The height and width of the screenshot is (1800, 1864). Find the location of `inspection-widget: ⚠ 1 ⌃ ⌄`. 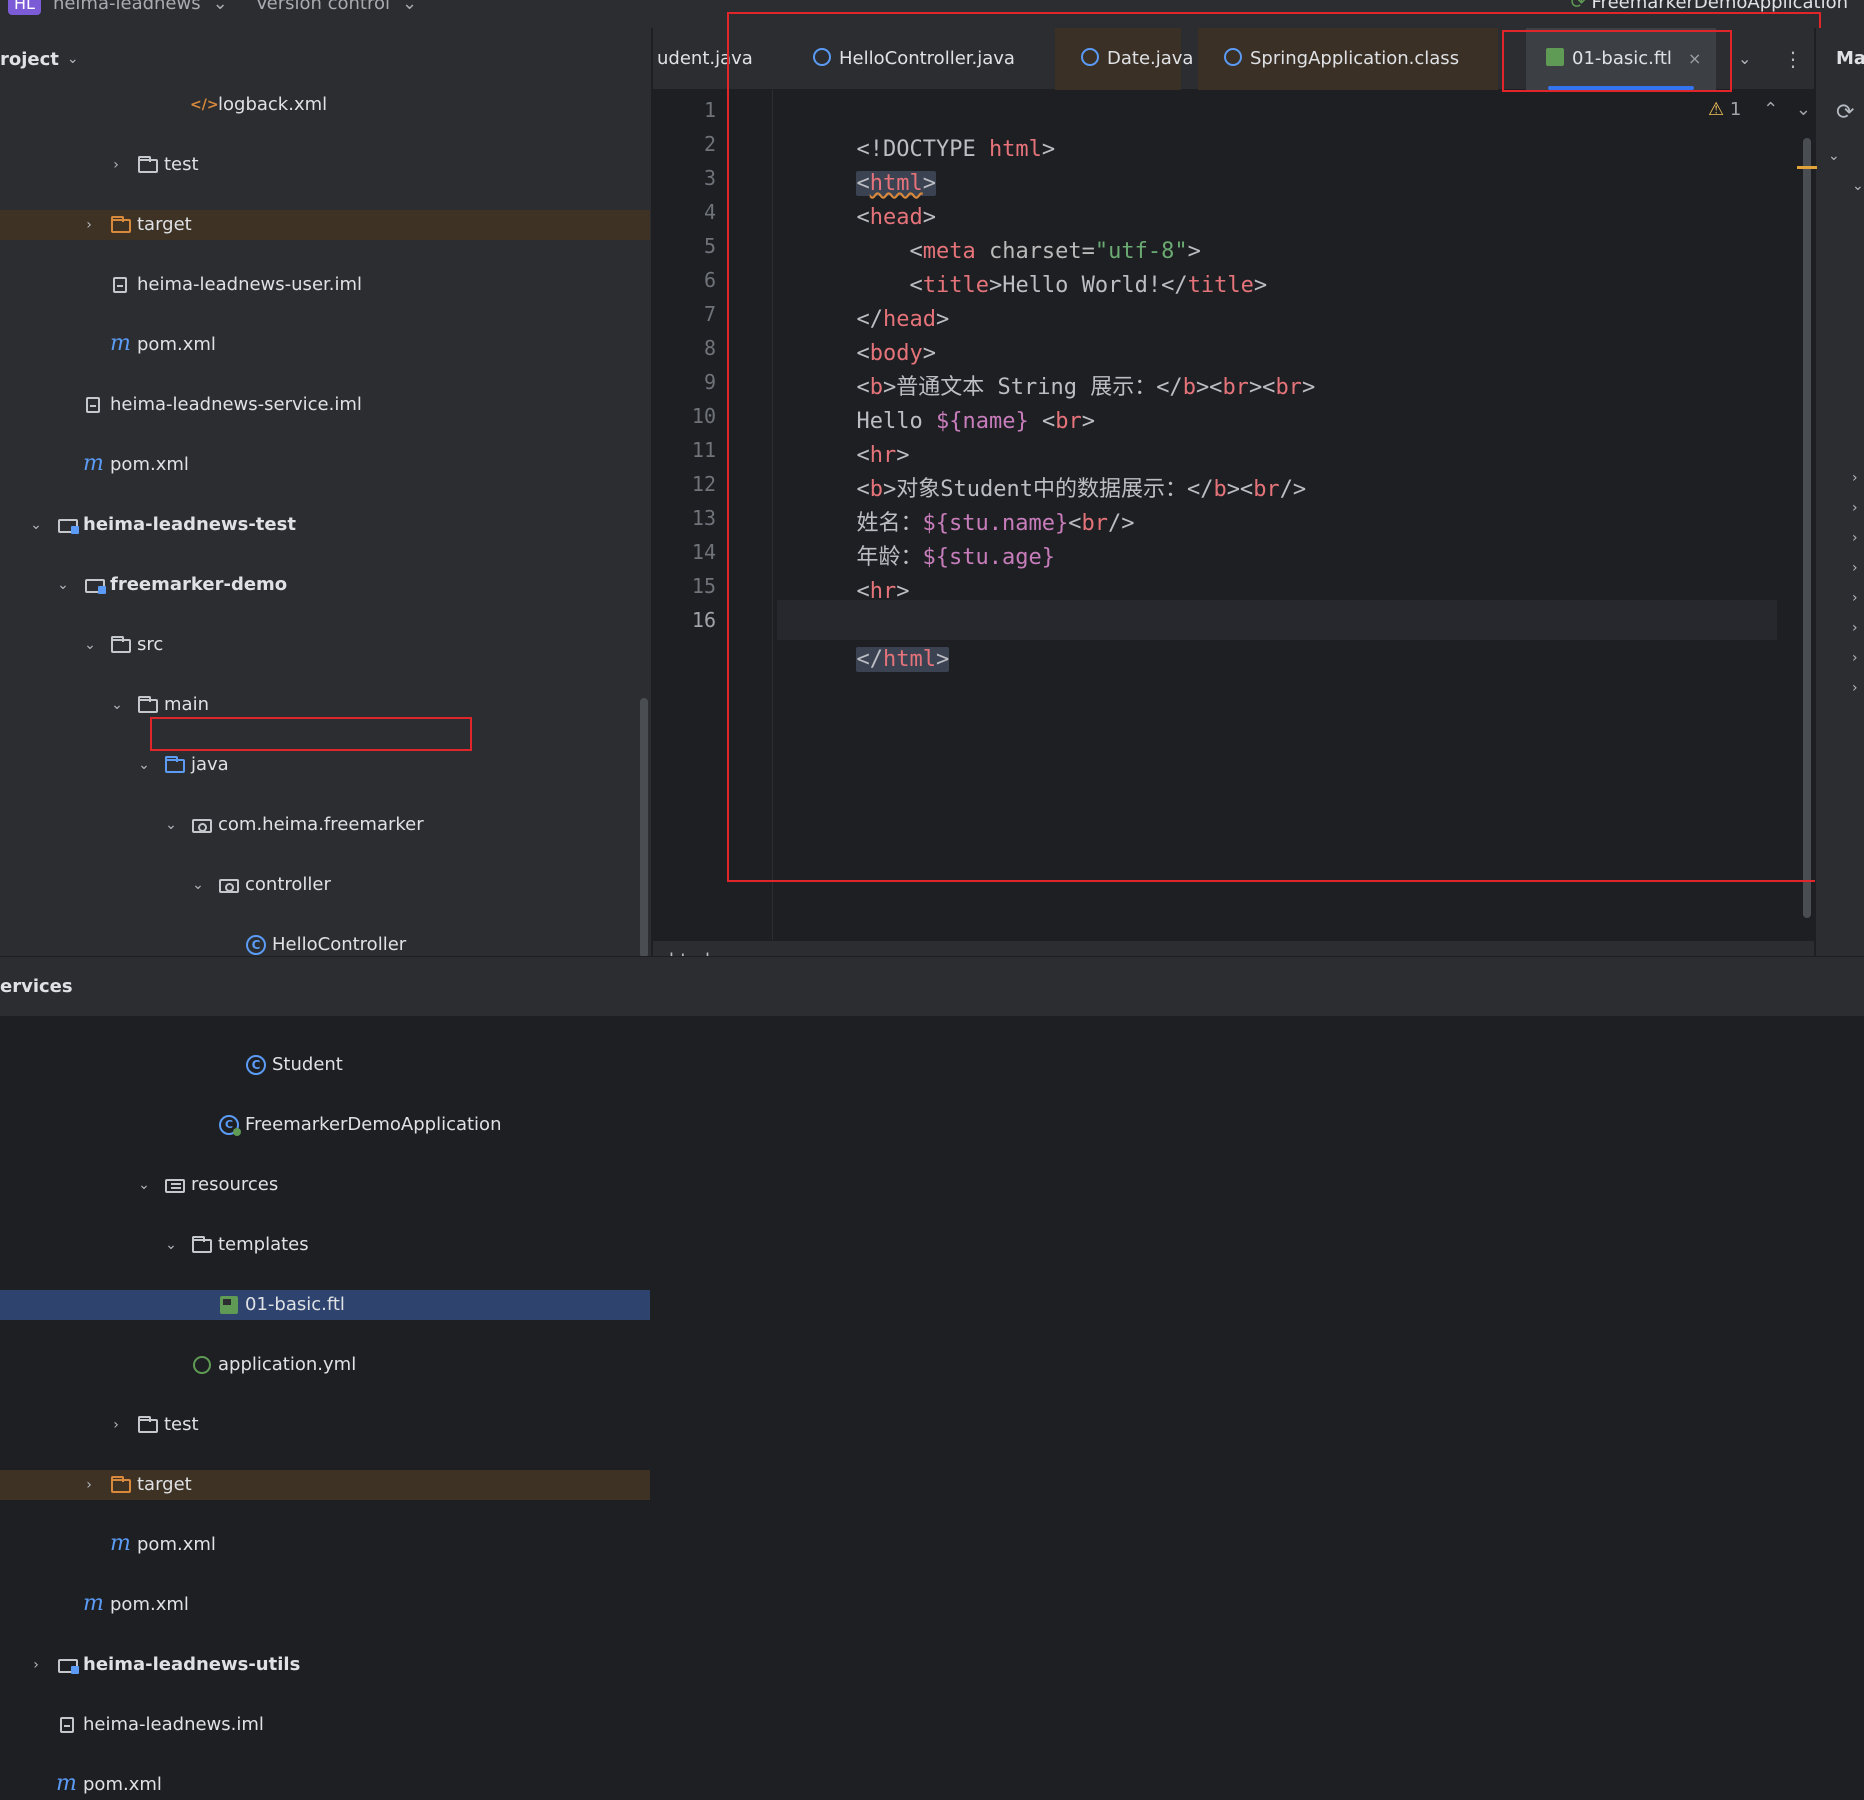

inspection-widget: ⚠ 1 ⌃ ⌄ is located at coordinates (1759, 110).